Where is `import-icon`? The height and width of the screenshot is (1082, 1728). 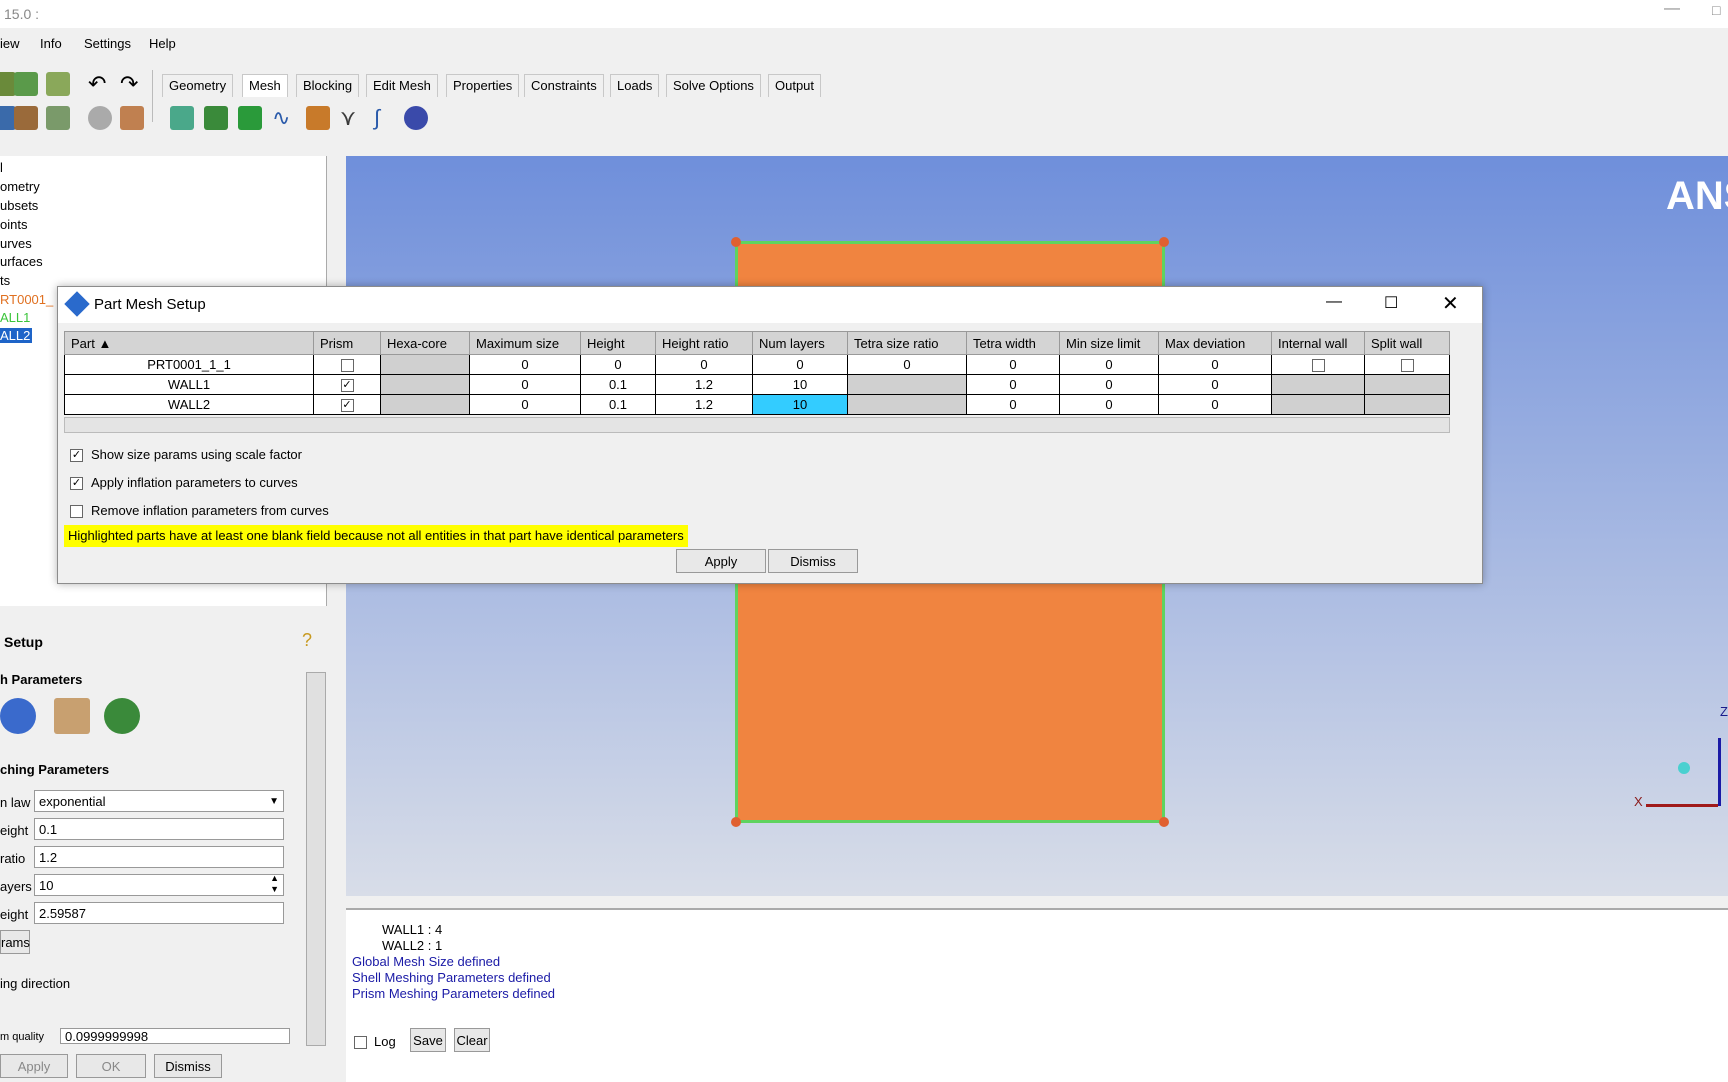
import-icon is located at coordinates (58, 84).